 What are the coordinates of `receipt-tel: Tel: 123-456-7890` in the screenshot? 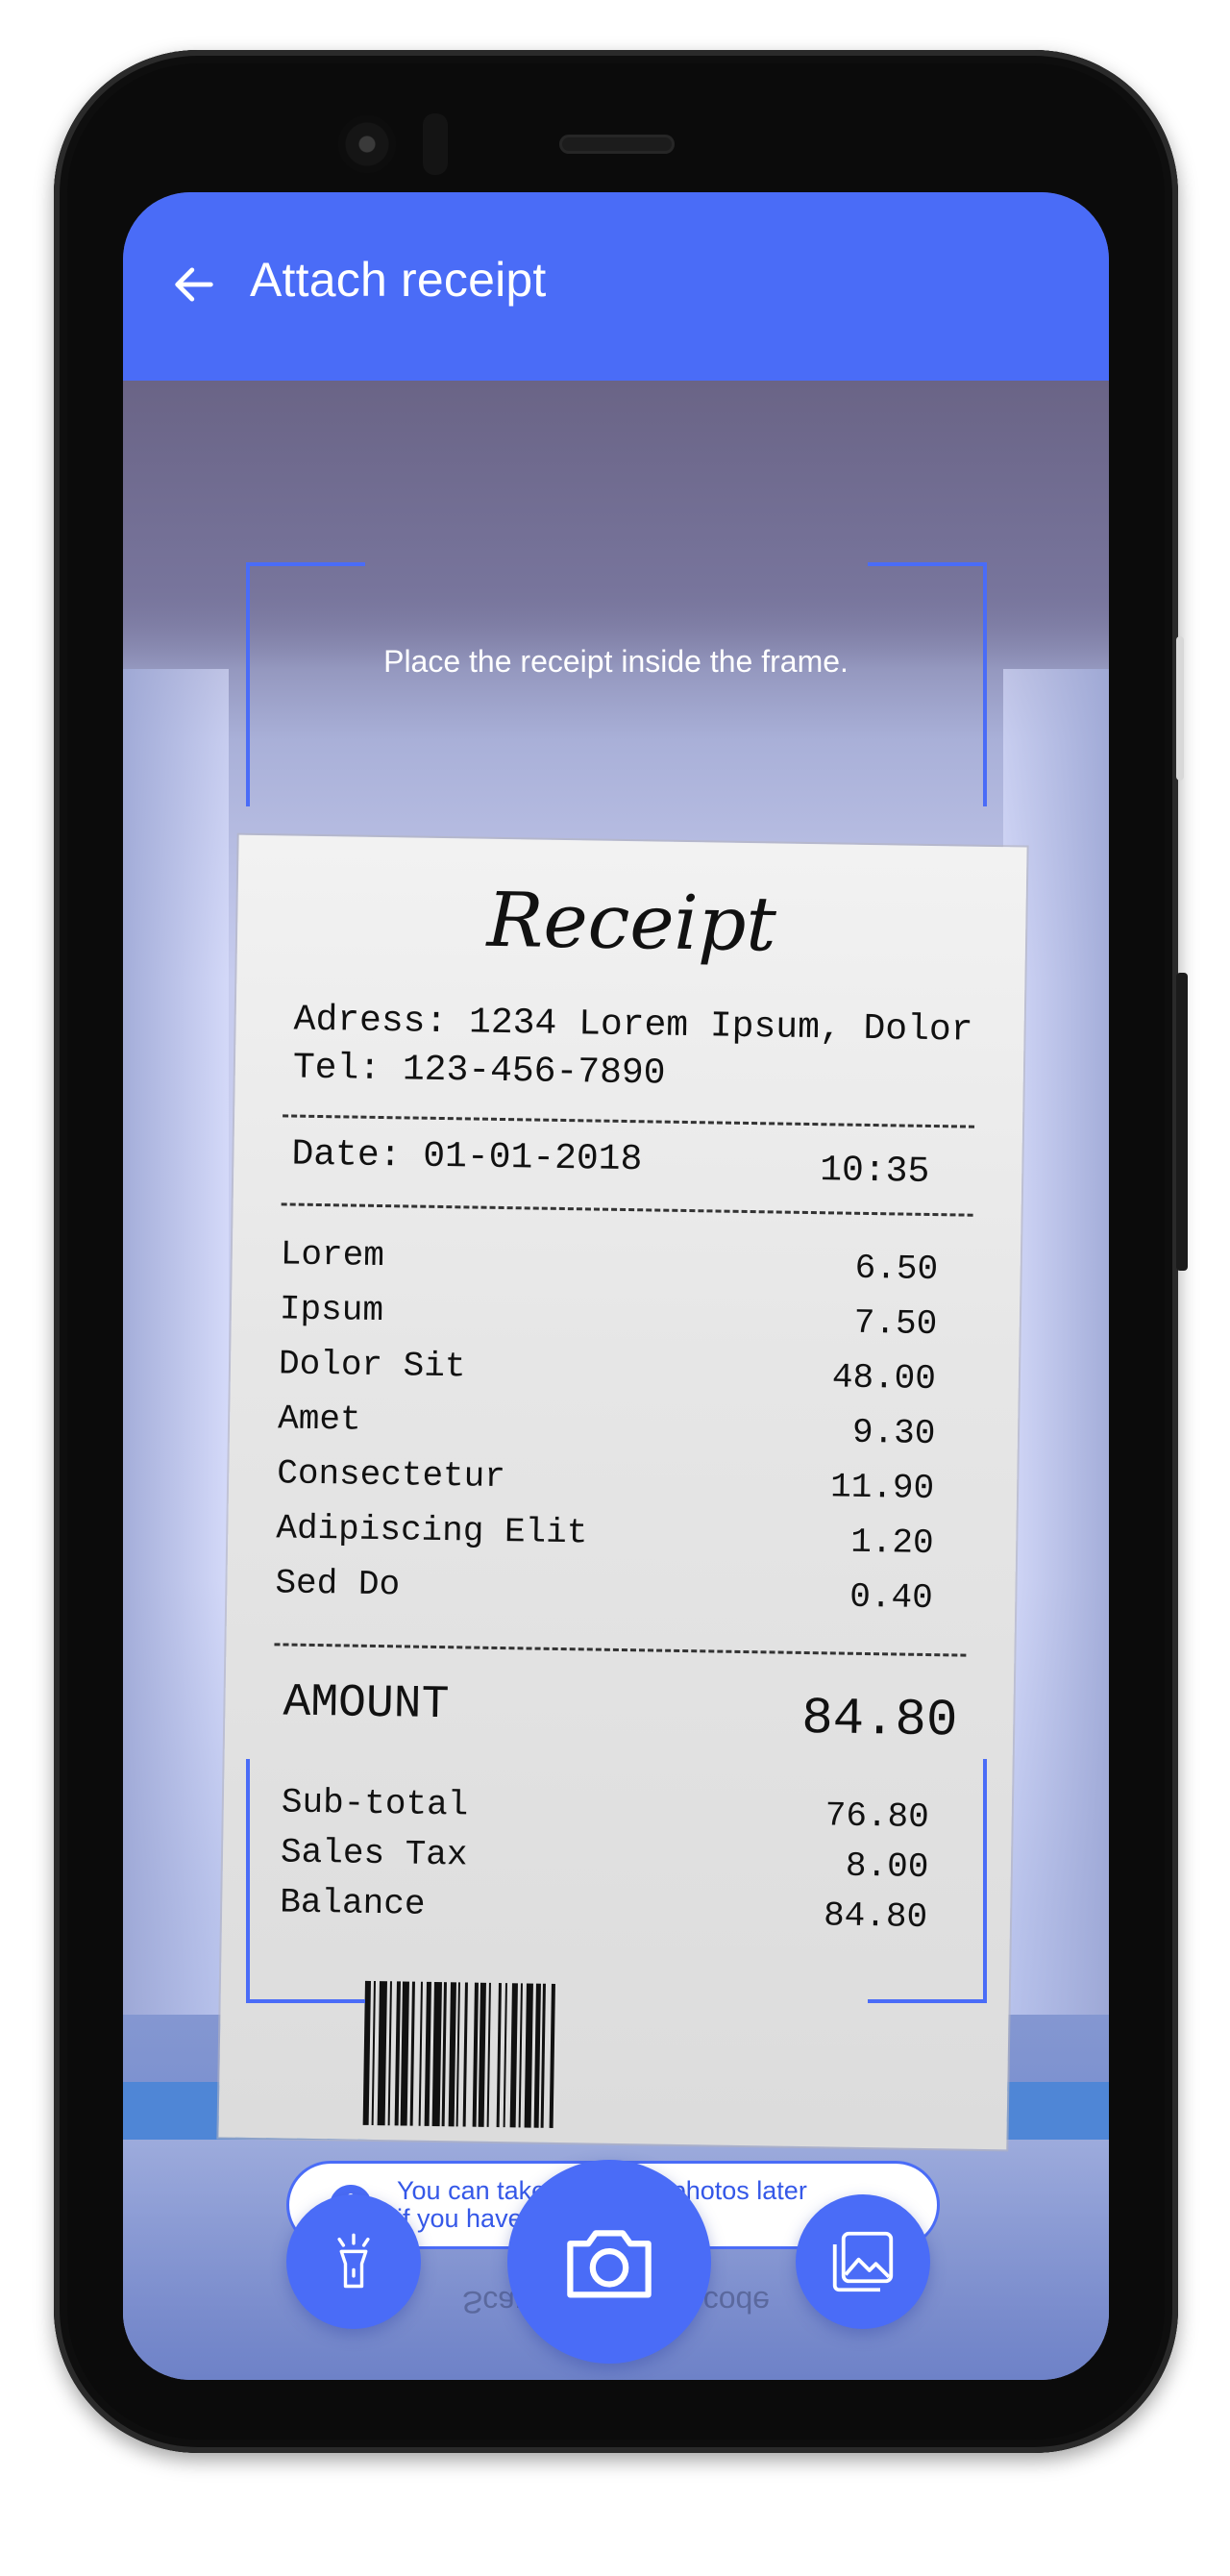 It's located at (479, 1071).